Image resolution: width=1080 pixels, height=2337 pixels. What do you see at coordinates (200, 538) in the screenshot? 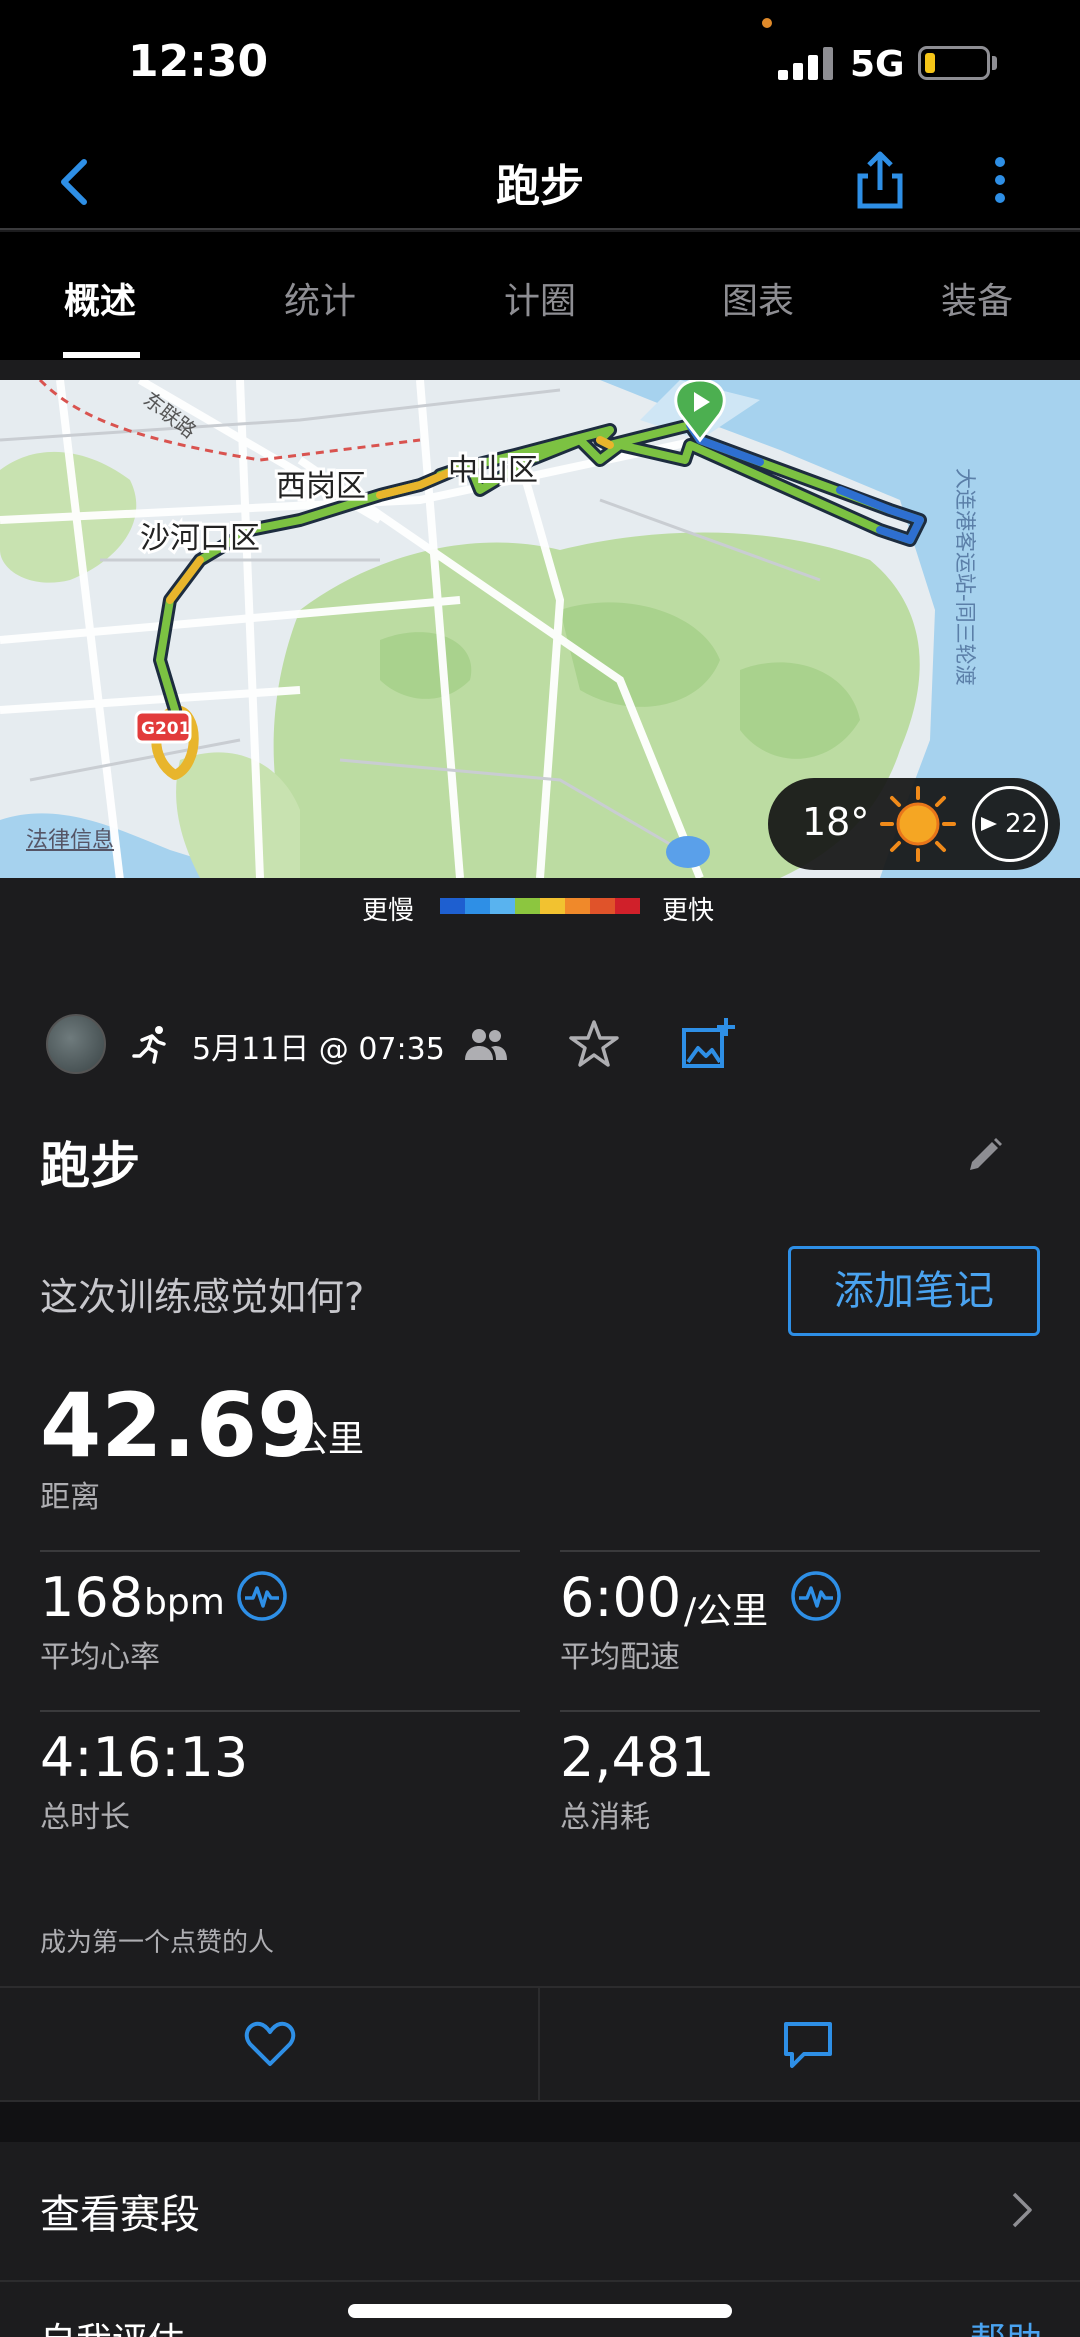
I see `map-label-shahekou: 沙河口区` at bounding box center [200, 538].